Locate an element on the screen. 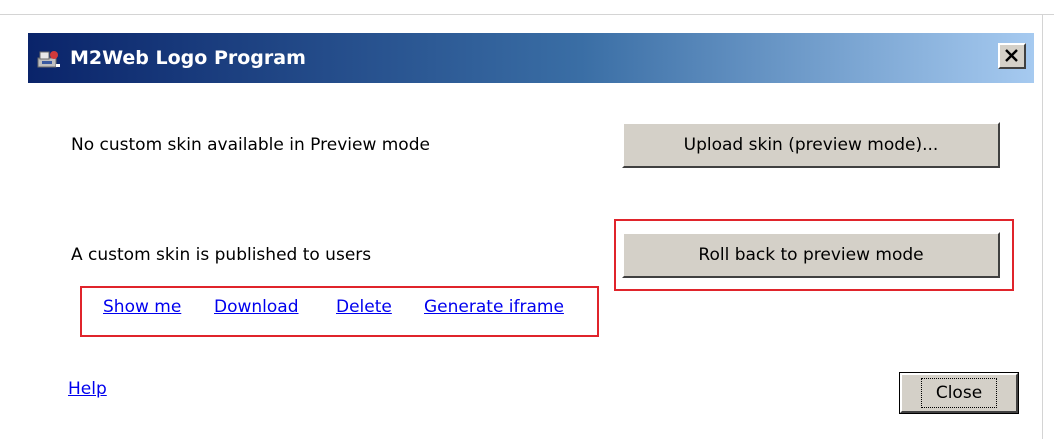  close-icon is located at coordinates (1011, 55).